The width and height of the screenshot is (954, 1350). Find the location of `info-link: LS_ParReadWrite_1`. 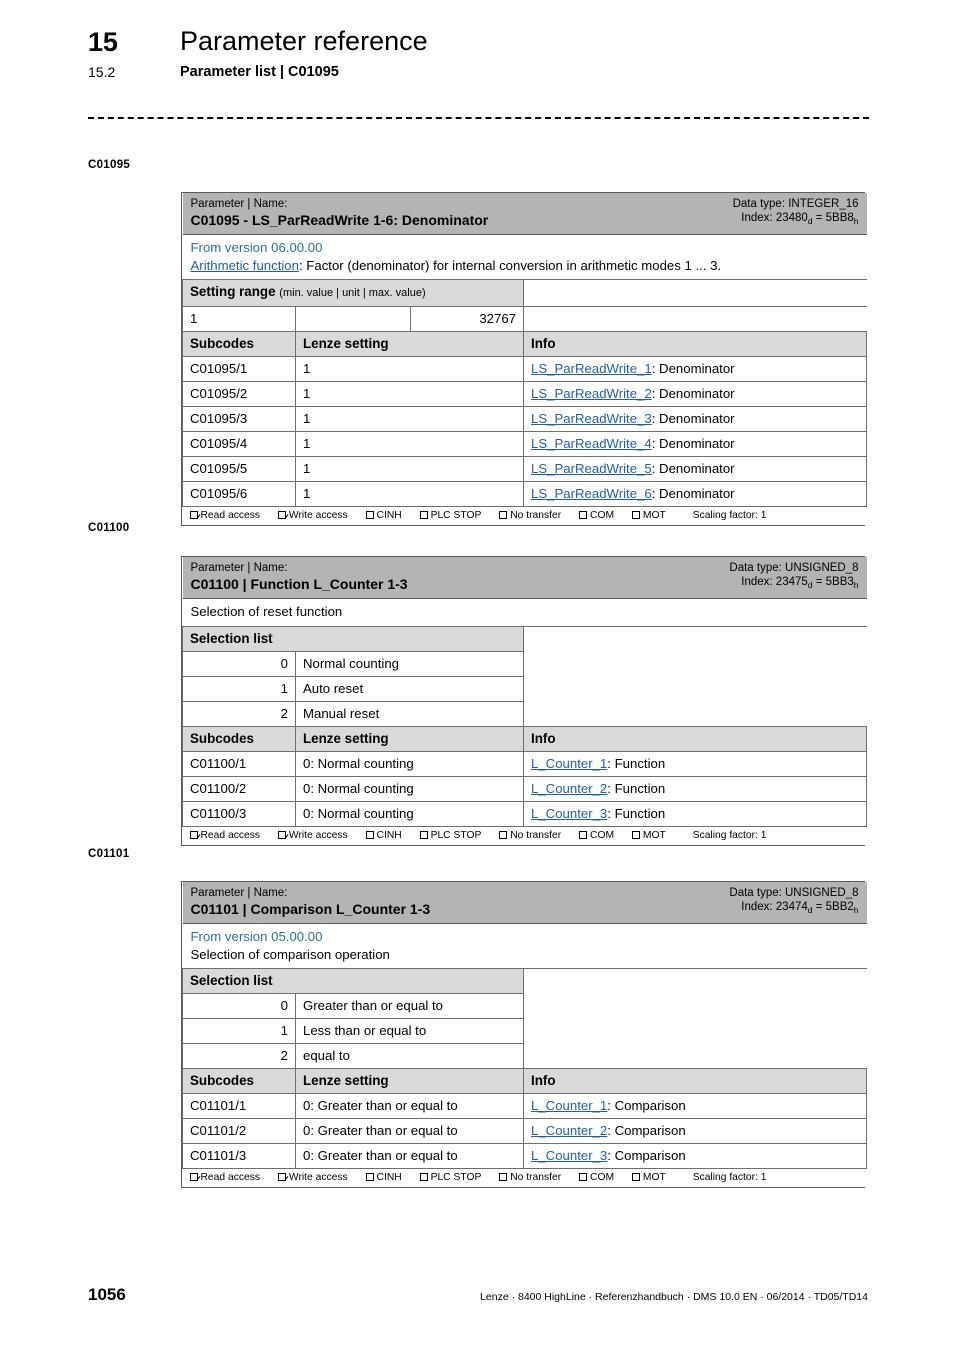

info-link: LS_ParReadWrite_1 is located at coordinates (591, 368).